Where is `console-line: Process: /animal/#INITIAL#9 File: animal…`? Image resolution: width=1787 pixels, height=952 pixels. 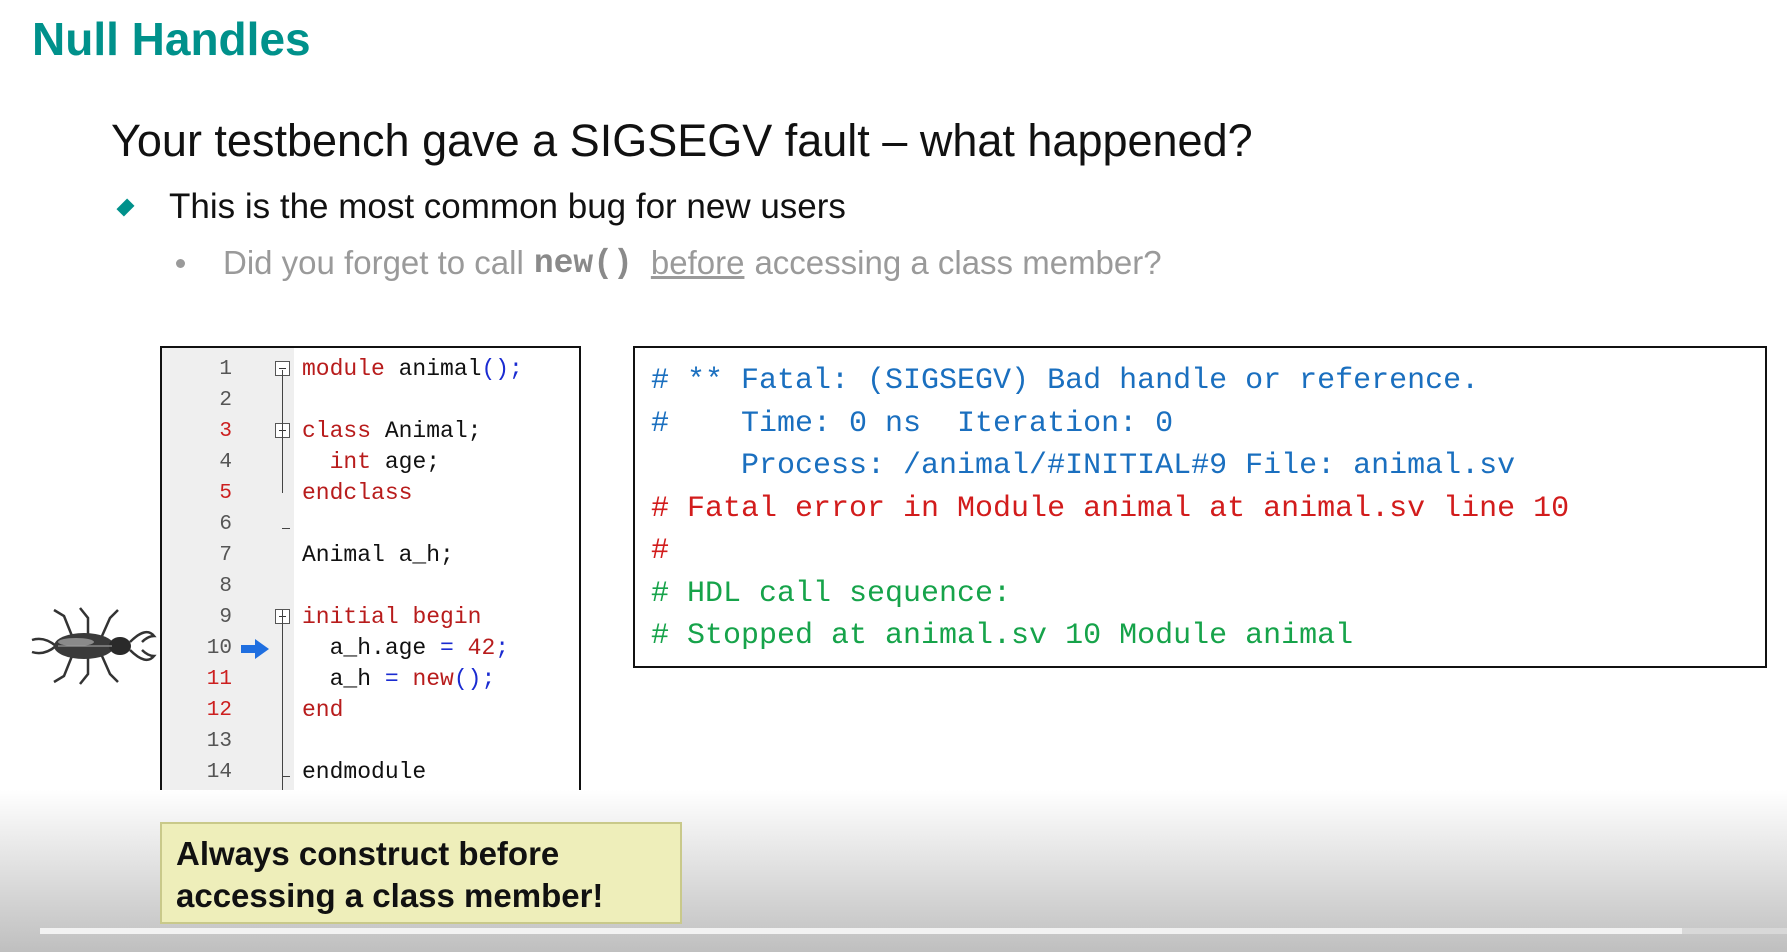 console-line: Process: /animal/#INITIAL#9 File: animal… is located at coordinates (1083, 466).